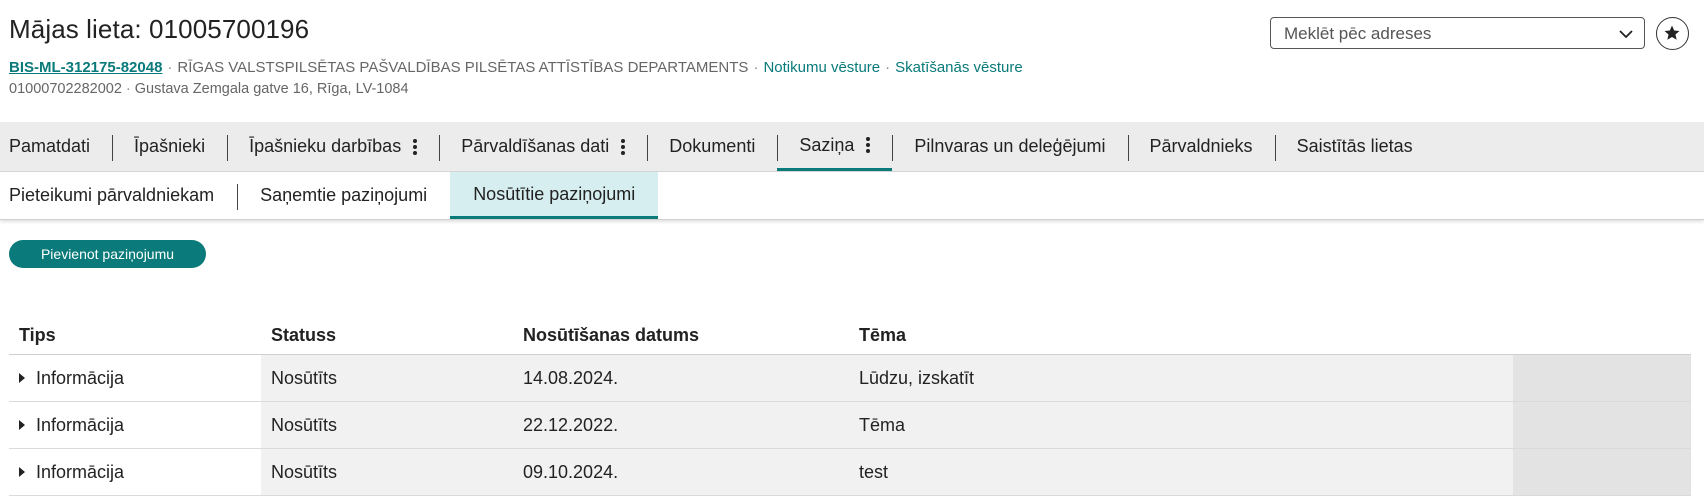 The image size is (1704, 502). I want to click on tab-dokumenti: Dokumenti, so click(712, 146).